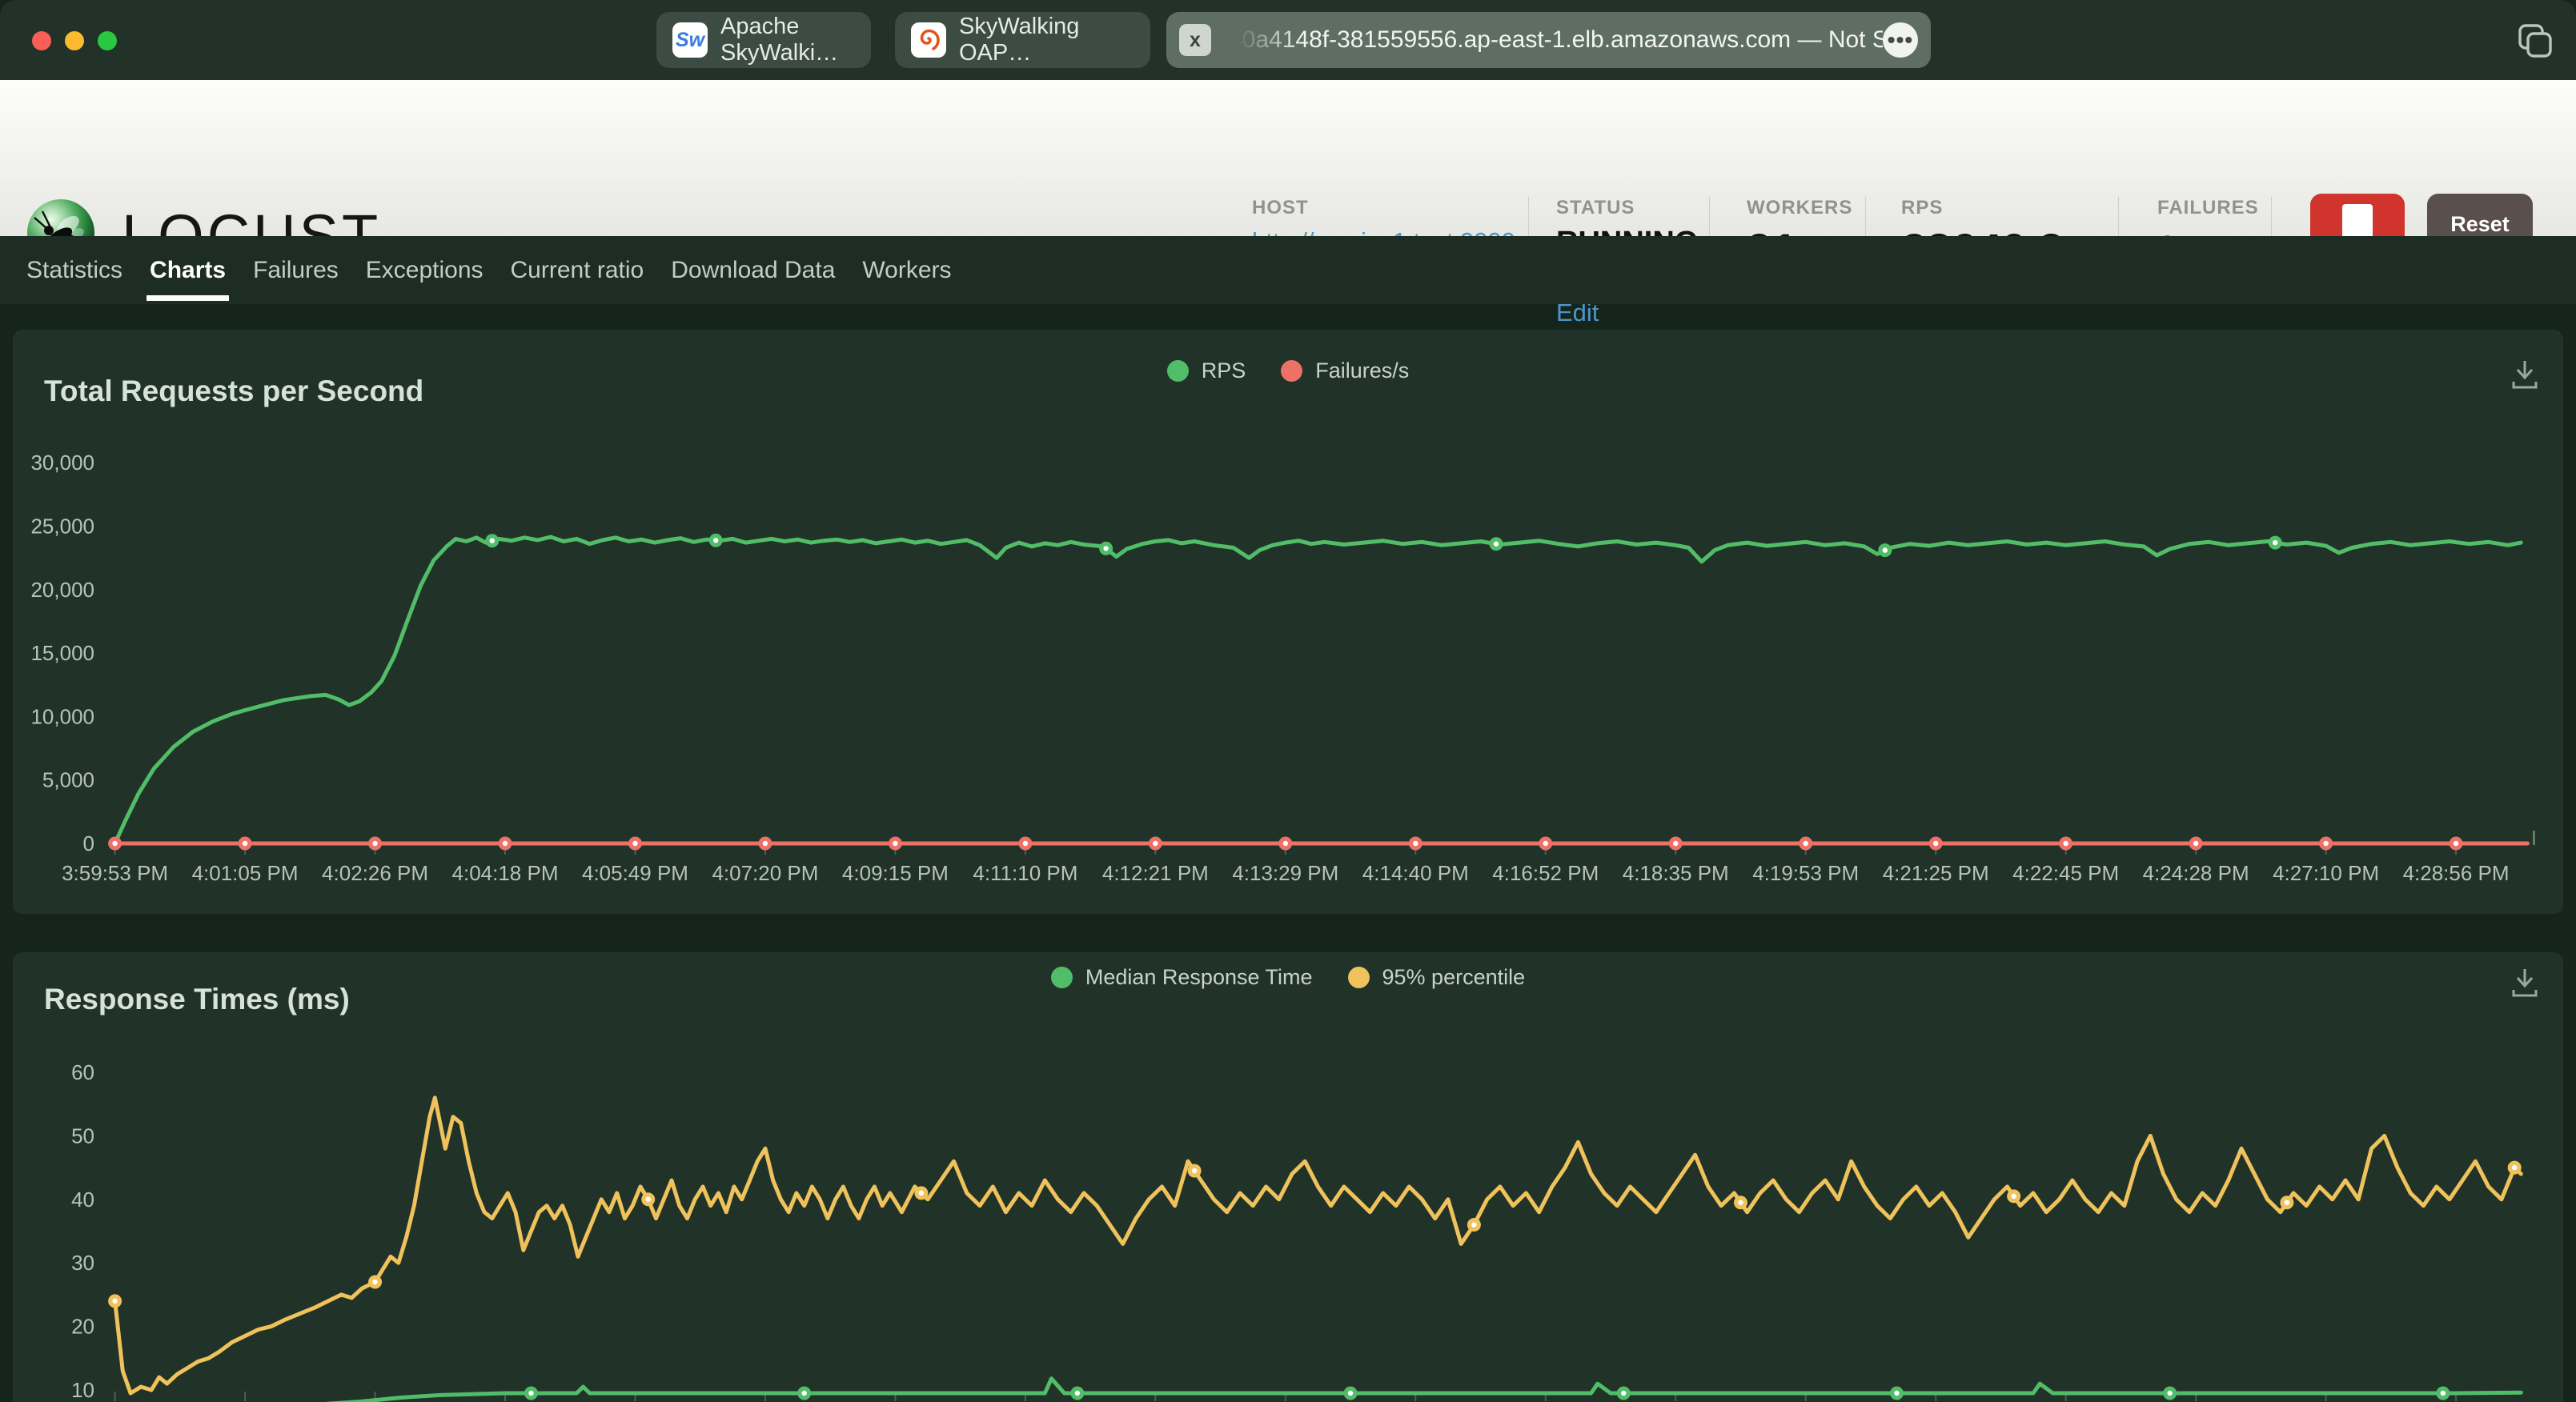 Image resolution: width=2576 pixels, height=1402 pixels. Describe the element at coordinates (1285, 873) in the screenshot. I see `x-axis-label: 4:13:29 PM` at that location.